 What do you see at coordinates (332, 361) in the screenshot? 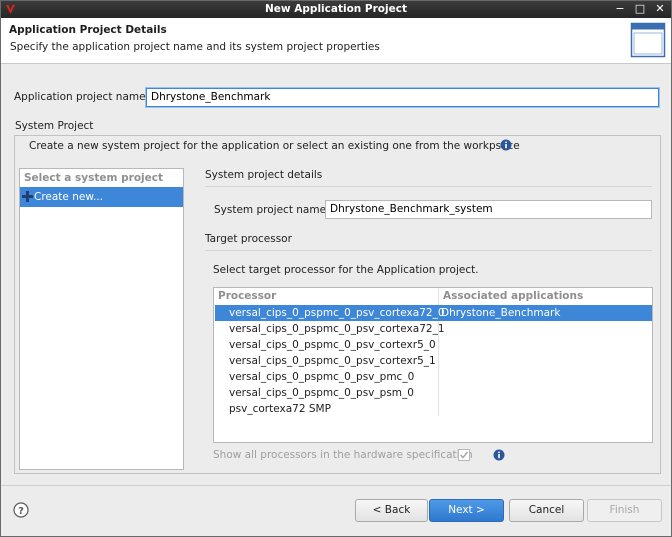
I see `processor-cell: versal_cips_0_pspmc_0_psv_cortexr5_1` at bounding box center [332, 361].